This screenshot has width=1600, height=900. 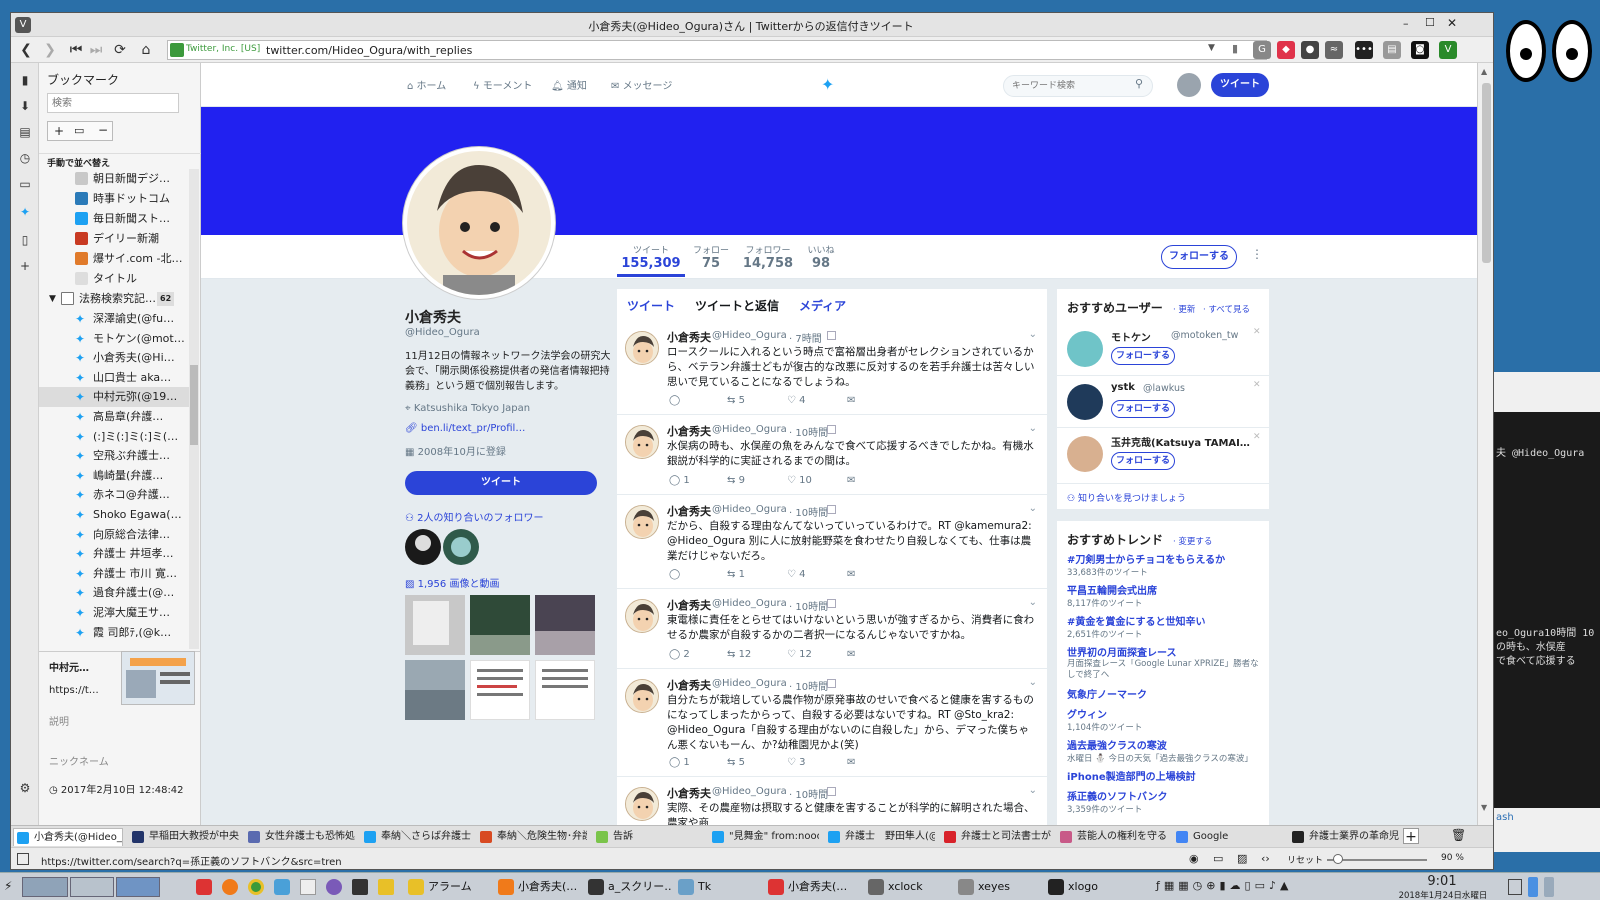 What do you see at coordinates (282, 887) in the screenshot?
I see `app-launcher-icon` at bounding box center [282, 887].